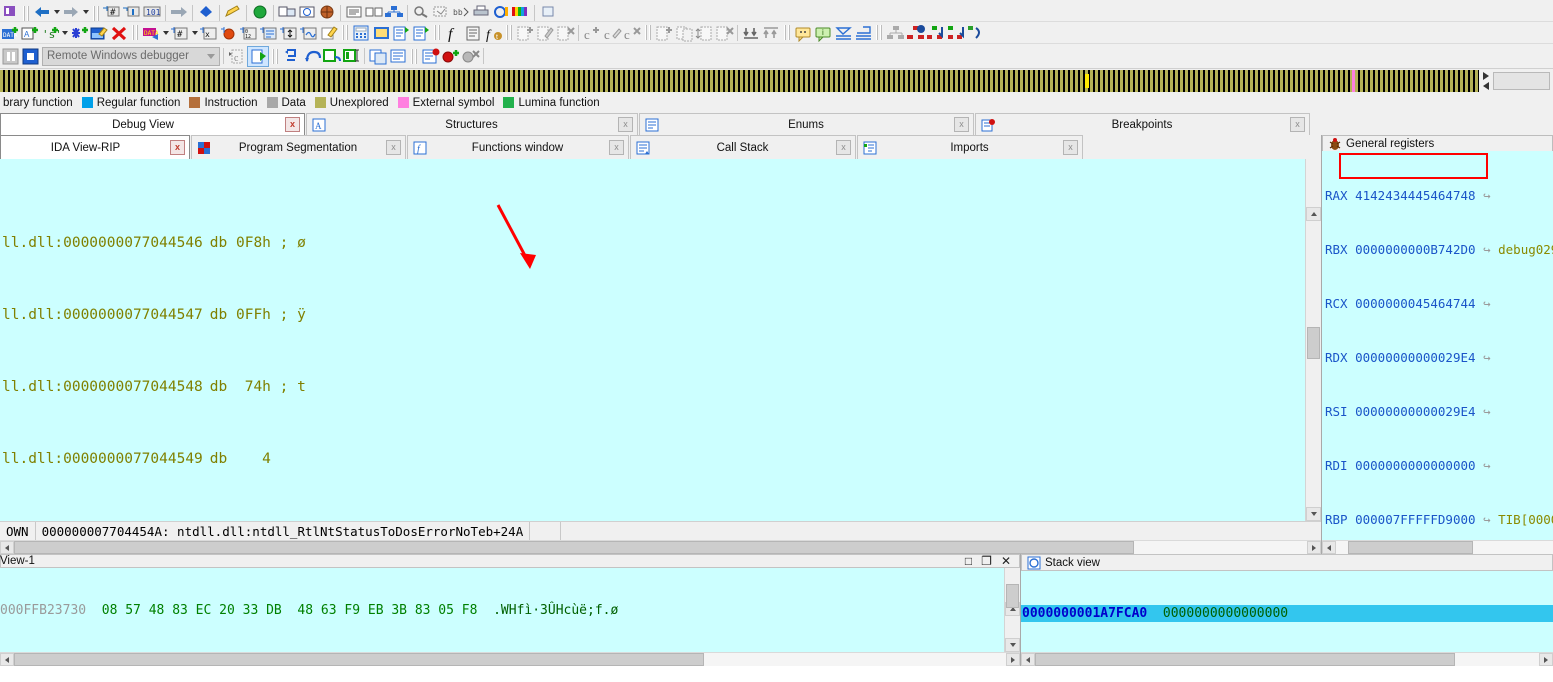 The image size is (1553, 682). What do you see at coordinates (394, 11) in the screenshot?
I see `graph-tree-icon` at bounding box center [394, 11].